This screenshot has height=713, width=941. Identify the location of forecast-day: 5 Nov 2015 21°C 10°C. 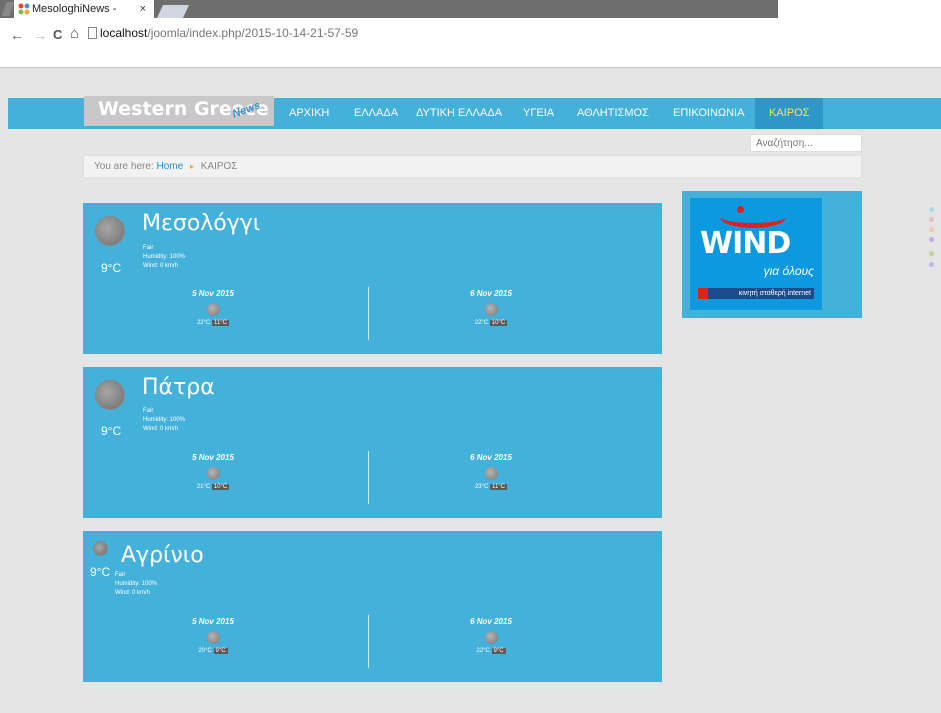
(213, 471).